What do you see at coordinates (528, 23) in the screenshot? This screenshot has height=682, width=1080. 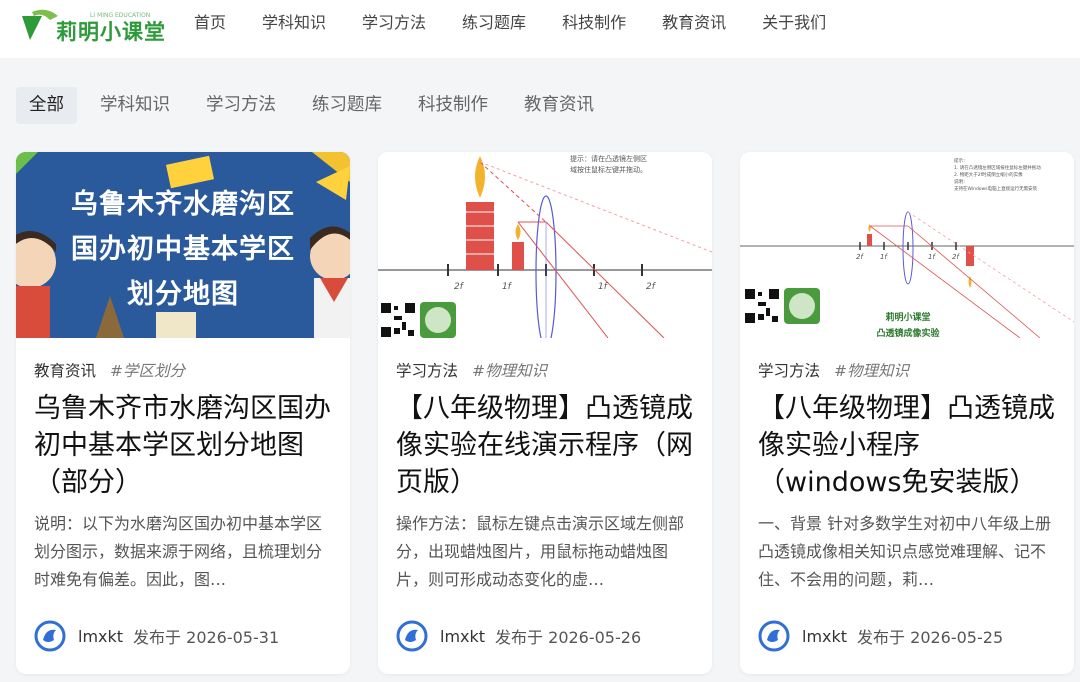 I see `main-nav: 首页 学科知识 学习方法 练习题库 科技制作 教育资讯 关于我们` at bounding box center [528, 23].